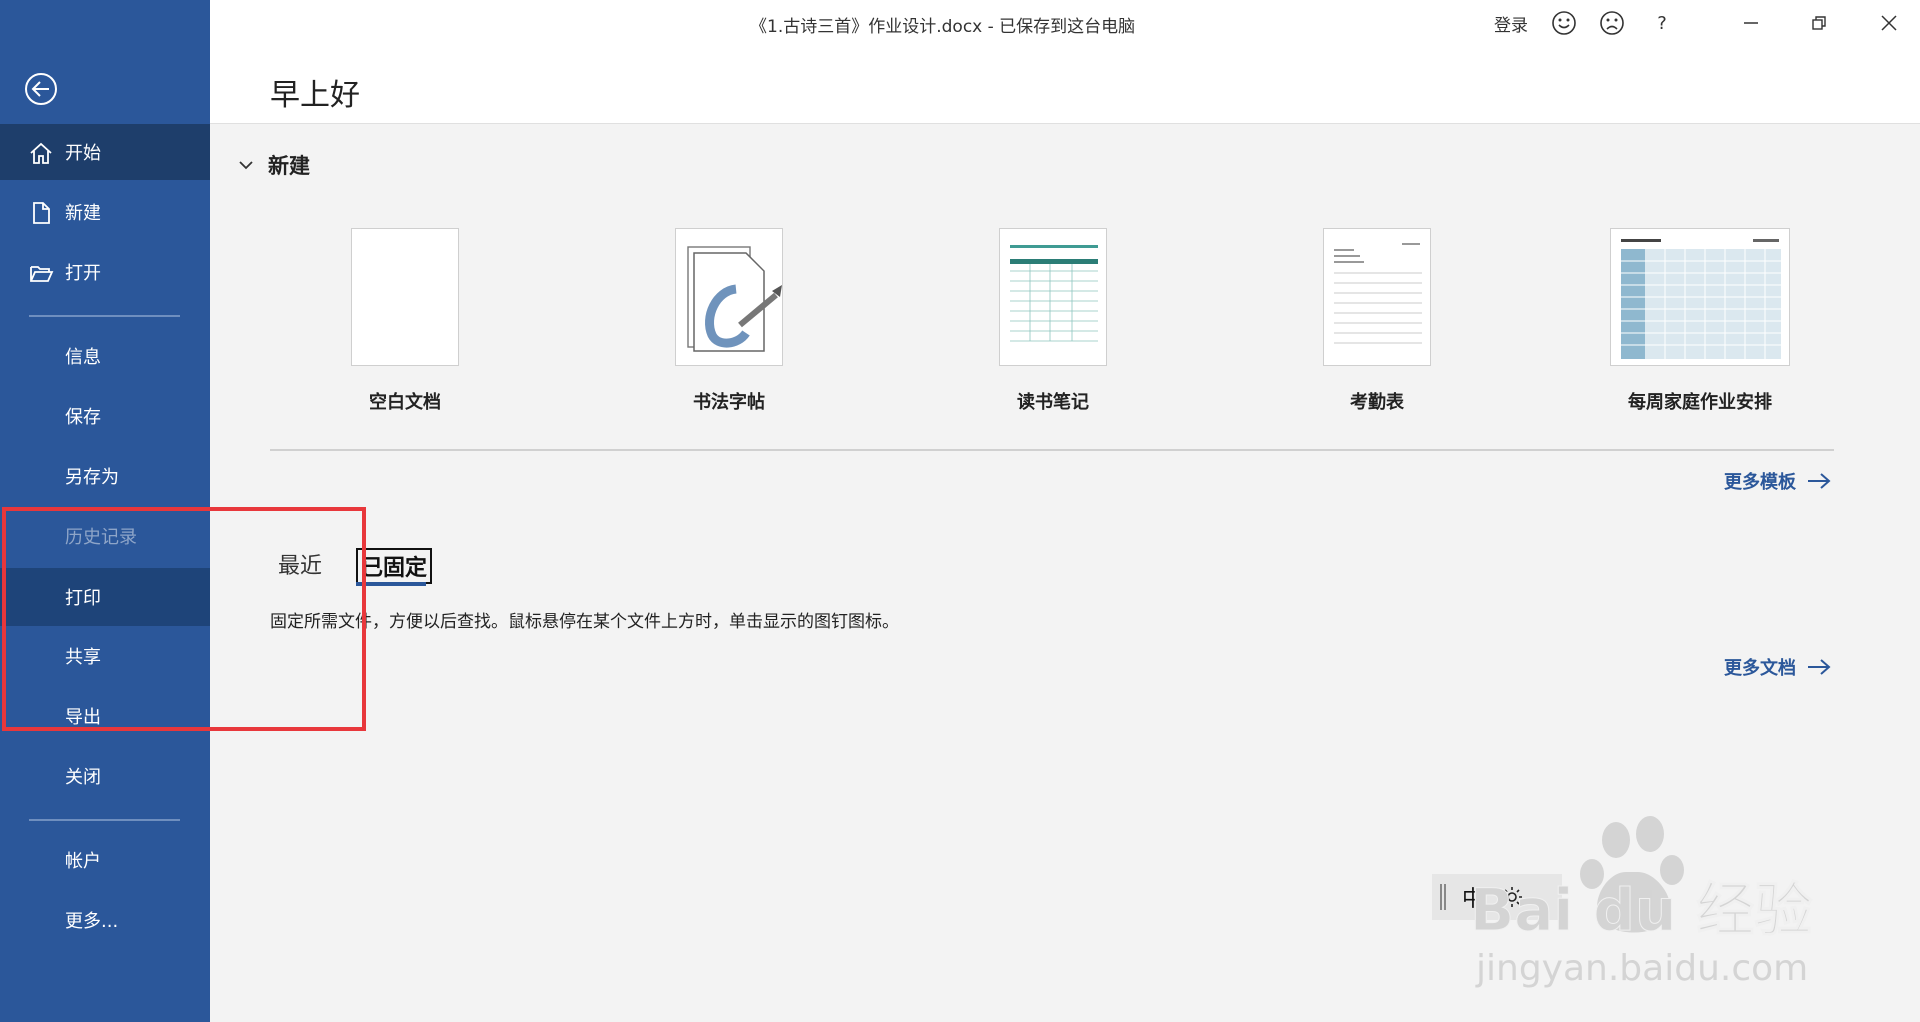  I want to click on more-documents-label: 更多文档, so click(1760, 668).